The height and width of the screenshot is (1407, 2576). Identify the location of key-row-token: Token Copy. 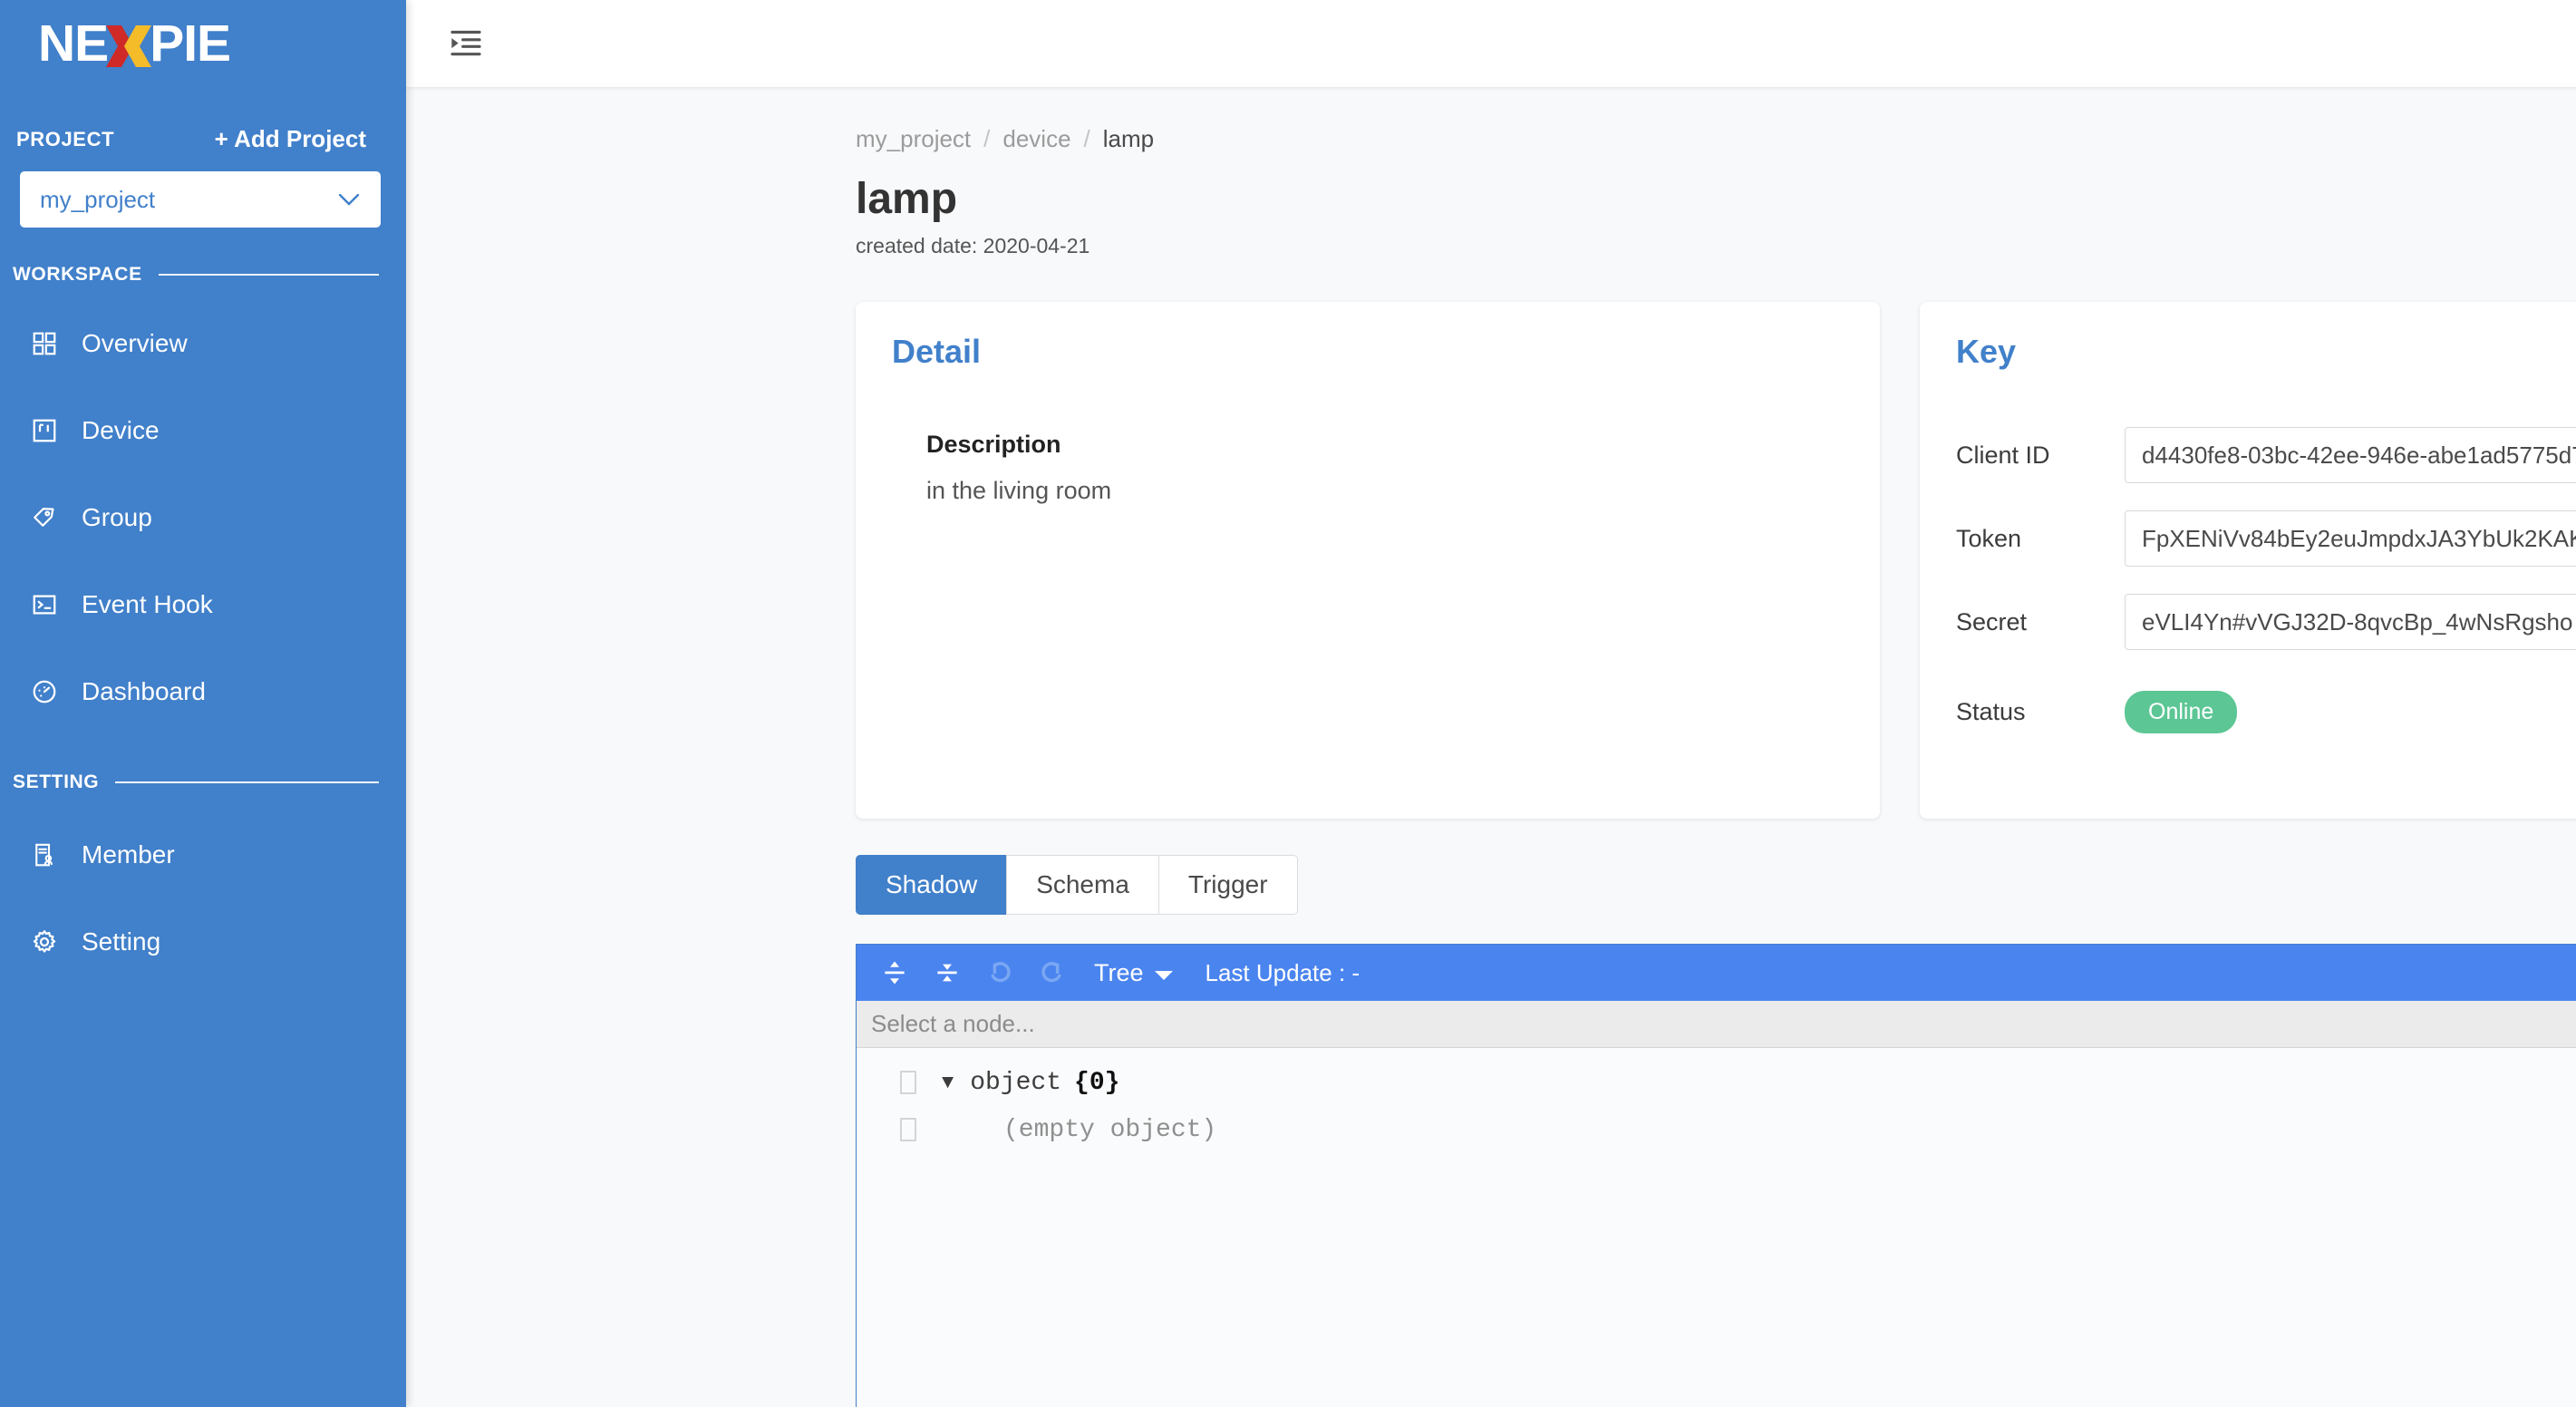
(2266, 539).